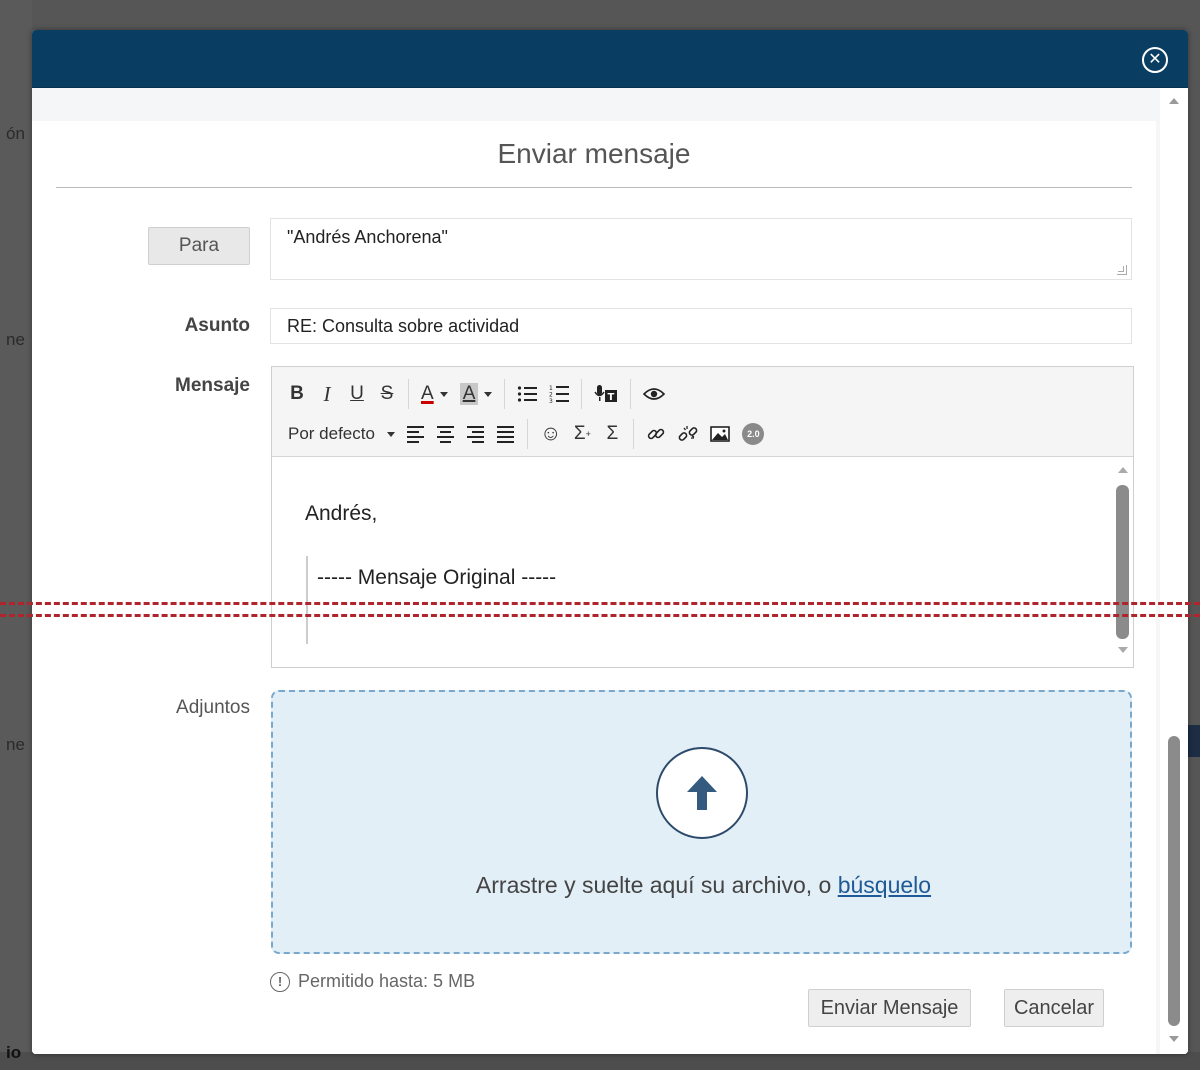 The height and width of the screenshot is (1070, 1200). What do you see at coordinates (199, 246) in the screenshot?
I see `to-button: Para` at bounding box center [199, 246].